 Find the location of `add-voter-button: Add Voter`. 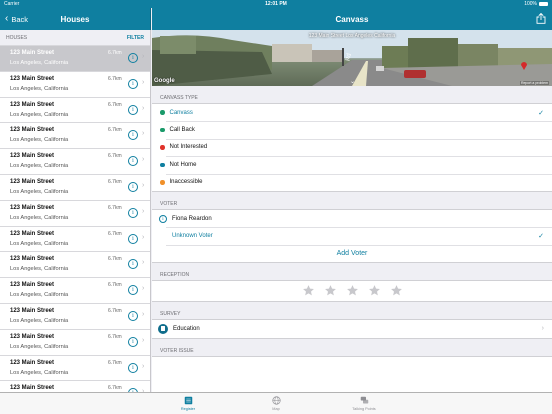

add-voter-button: Add Voter is located at coordinates (352, 253).